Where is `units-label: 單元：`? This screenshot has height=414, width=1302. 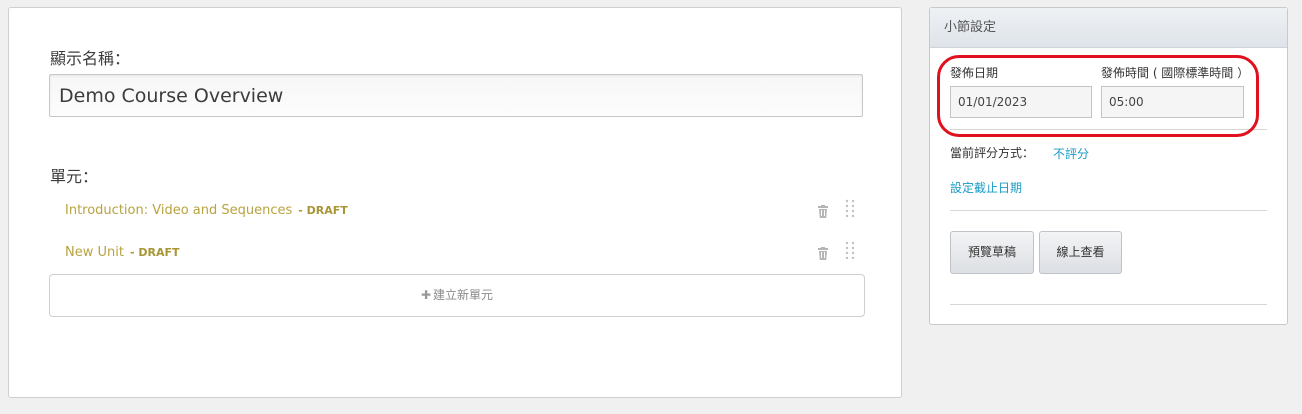 units-label: 單元： is located at coordinates (74, 176).